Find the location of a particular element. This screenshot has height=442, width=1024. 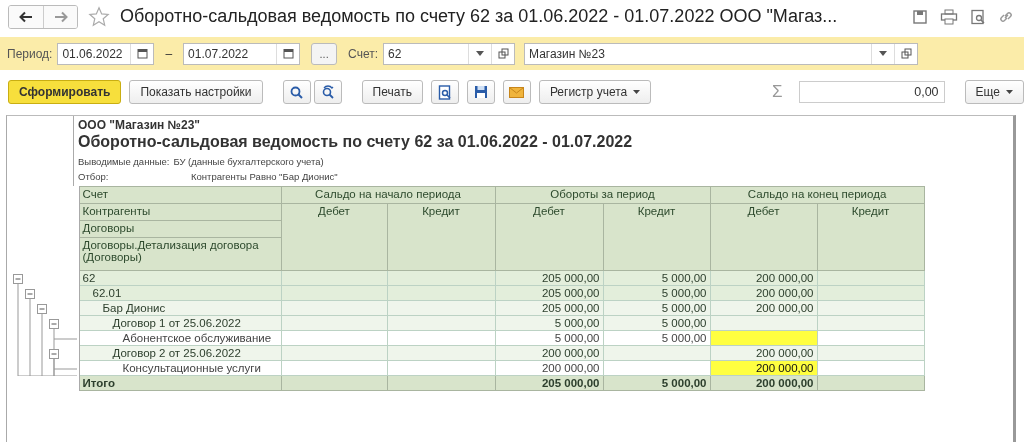

print-icon is located at coordinates (949, 16).